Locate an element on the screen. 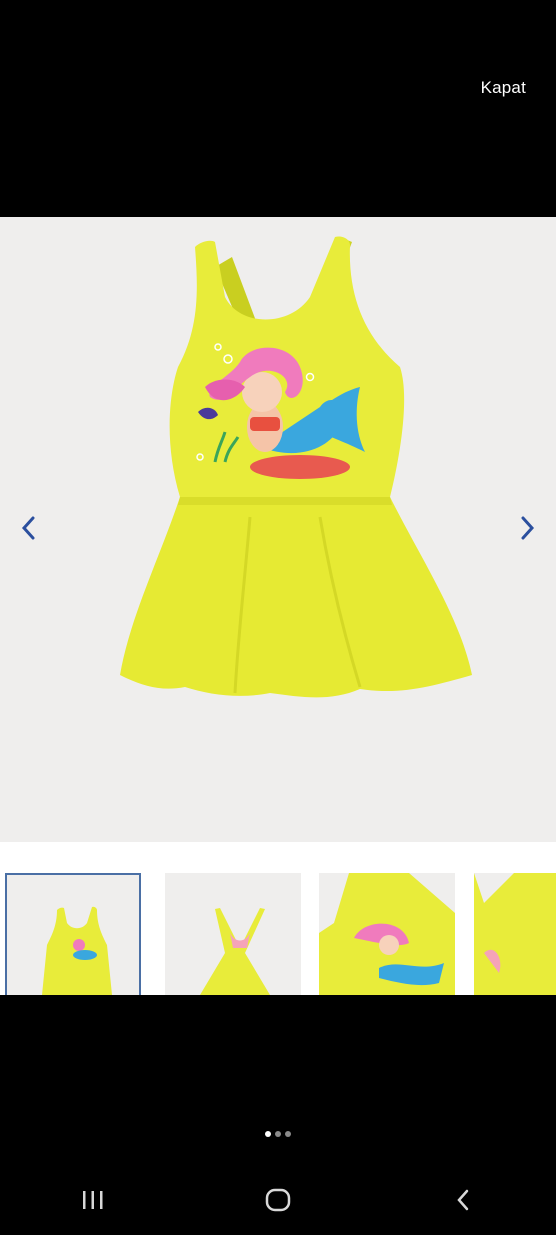 The image size is (556, 1235). recents-button is located at coordinates (93, 1200).